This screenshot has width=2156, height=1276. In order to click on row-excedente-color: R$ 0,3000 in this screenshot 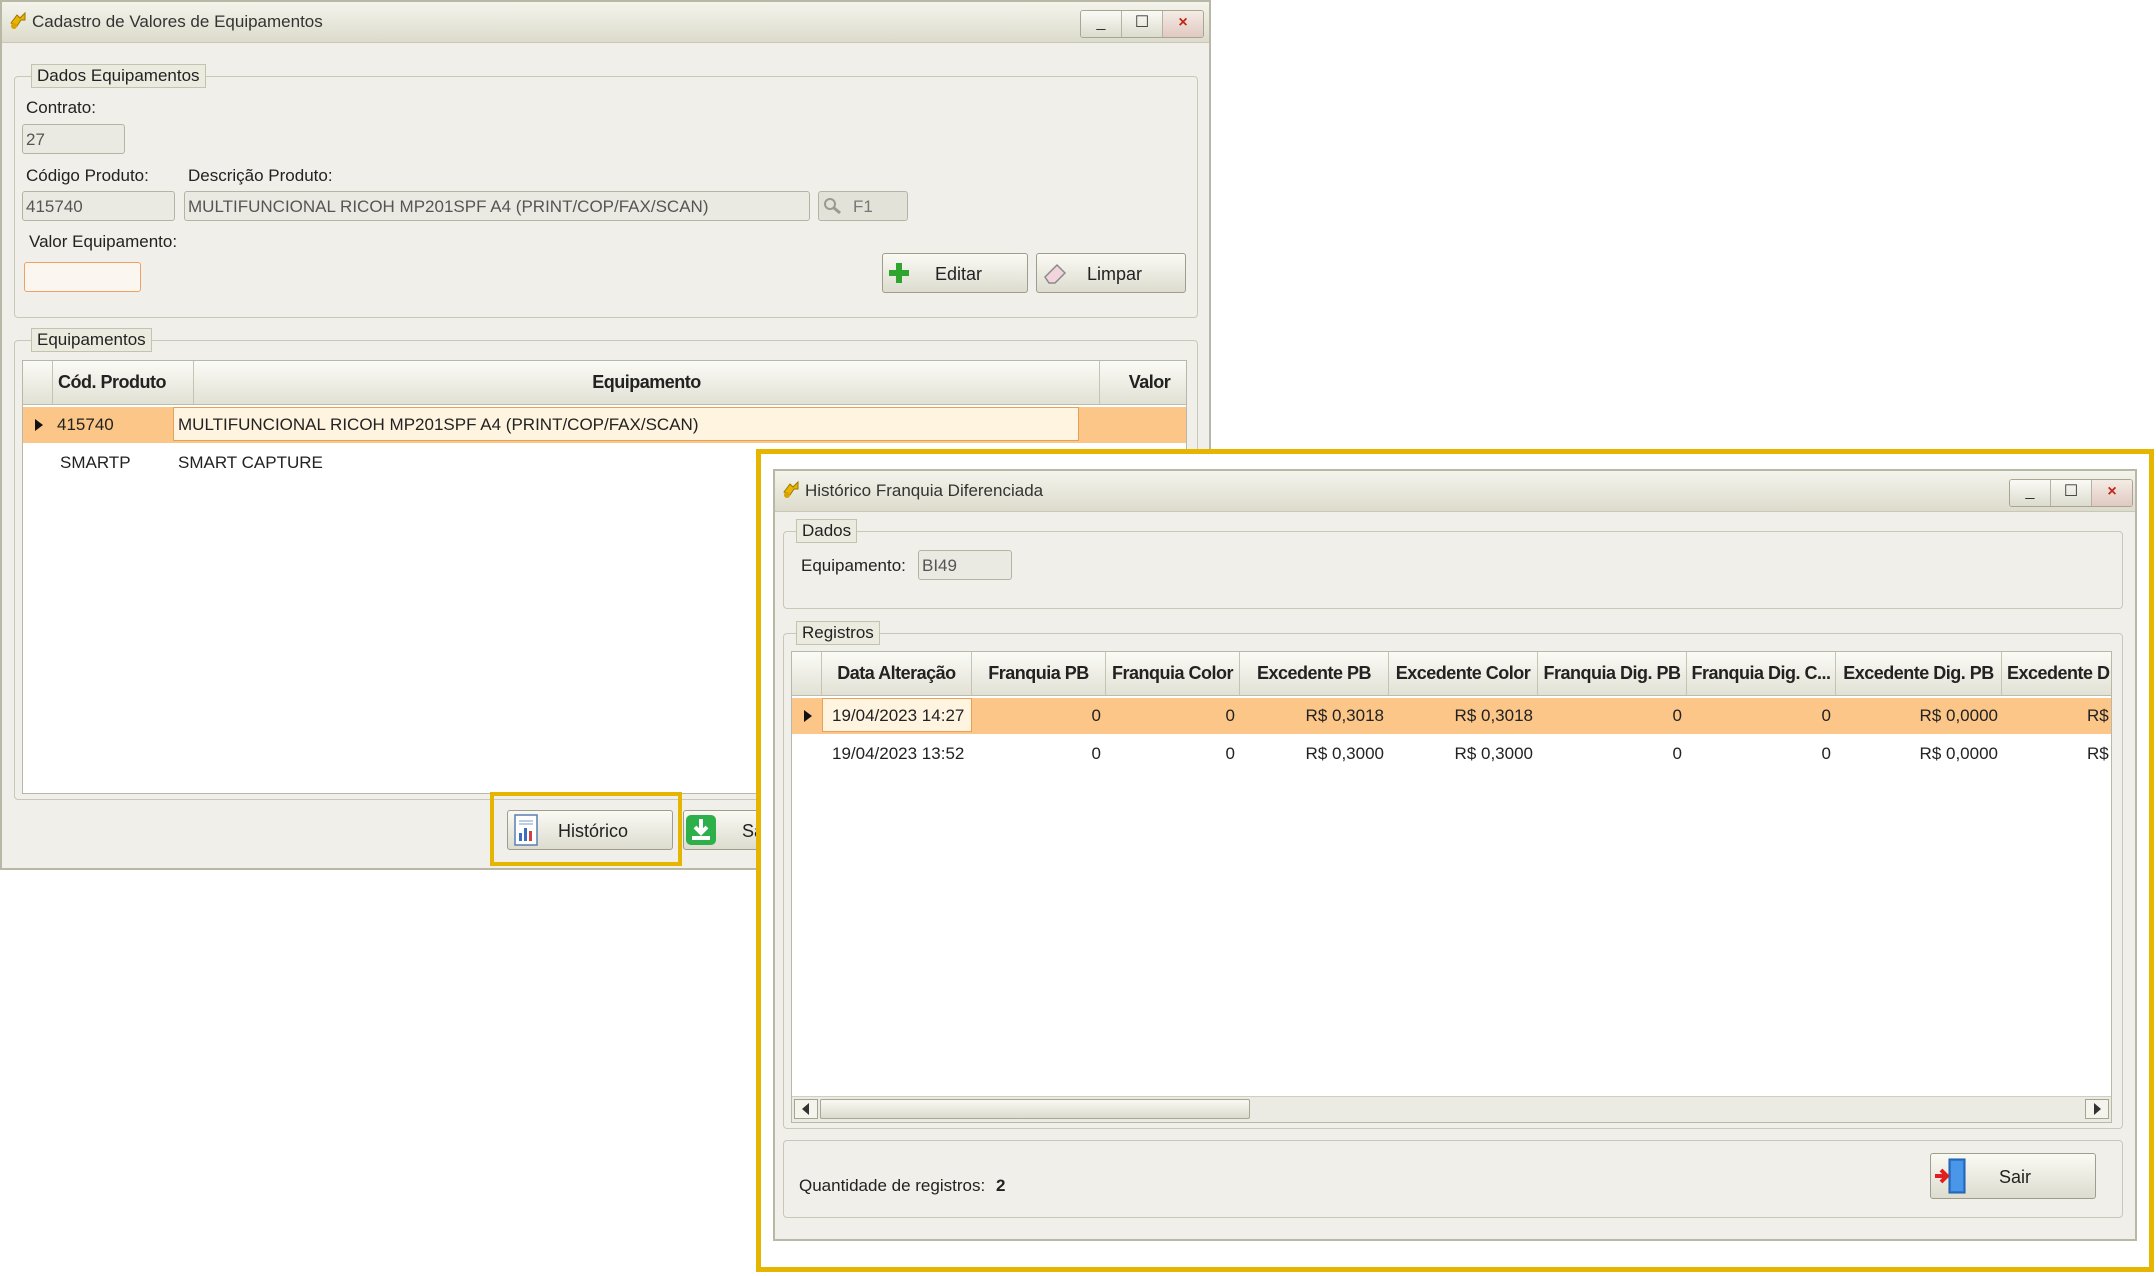, I will do `click(1493, 753)`.